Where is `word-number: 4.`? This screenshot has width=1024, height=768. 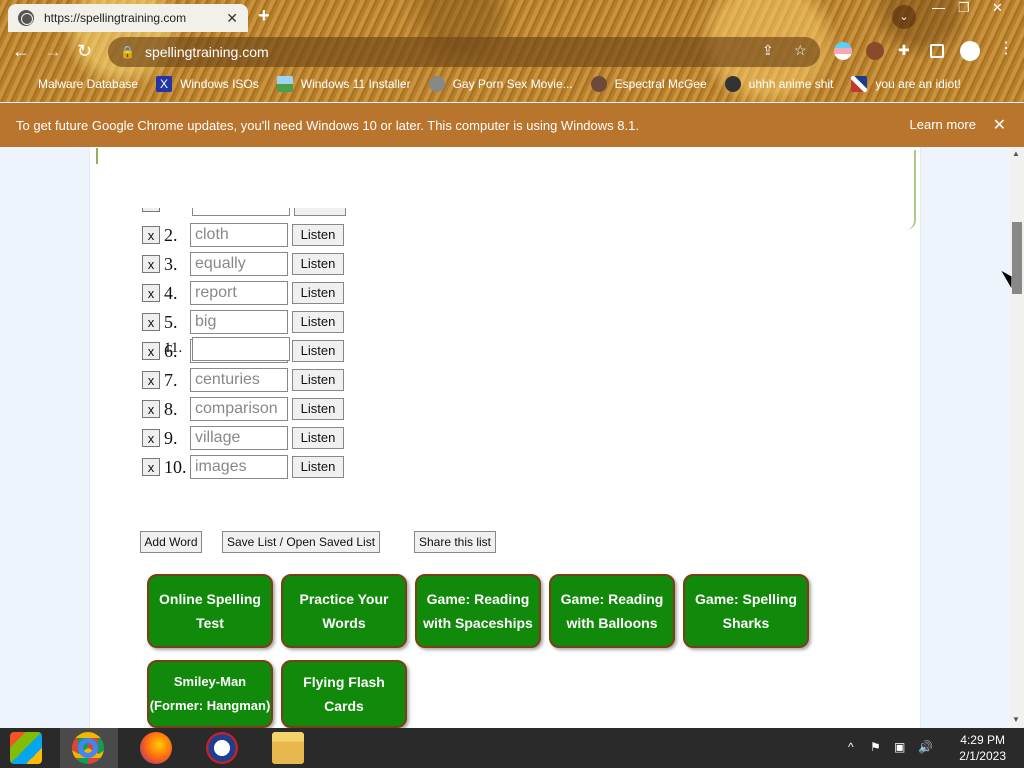
word-number: 4. is located at coordinates (171, 292).